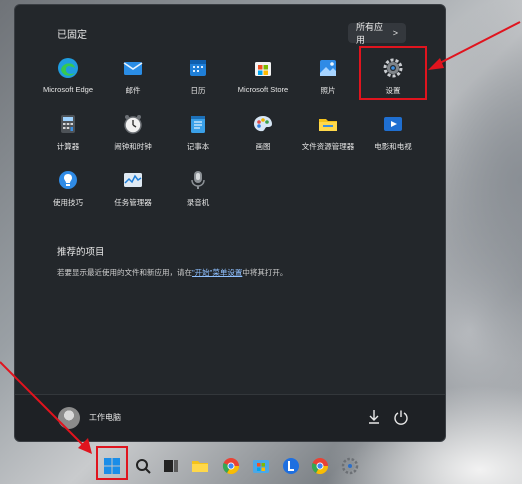  I want to click on settings-highlight-box, so click(393, 73).